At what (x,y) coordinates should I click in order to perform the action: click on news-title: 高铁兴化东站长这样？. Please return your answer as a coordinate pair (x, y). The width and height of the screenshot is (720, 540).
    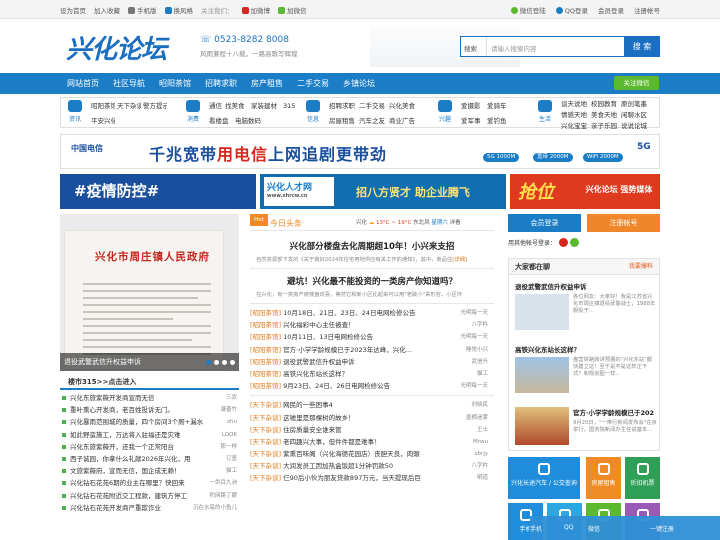
    Looking at the image, I should click on (315, 374).